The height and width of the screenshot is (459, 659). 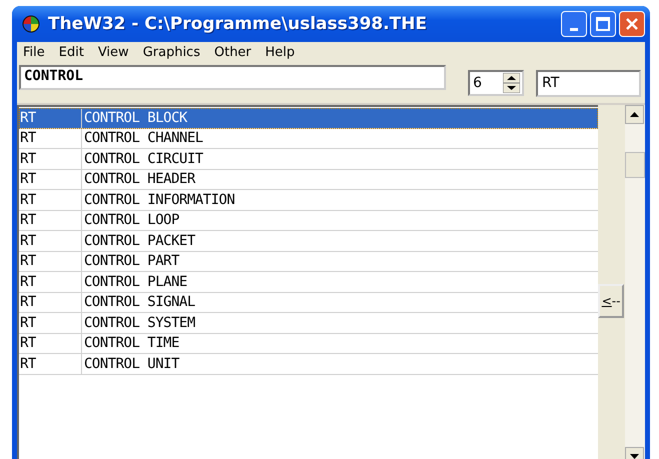 What do you see at coordinates (139, 179) in the screenshot?
I see `term-cell-text: CONTROL HEADER` at bounding box center [139, 179].